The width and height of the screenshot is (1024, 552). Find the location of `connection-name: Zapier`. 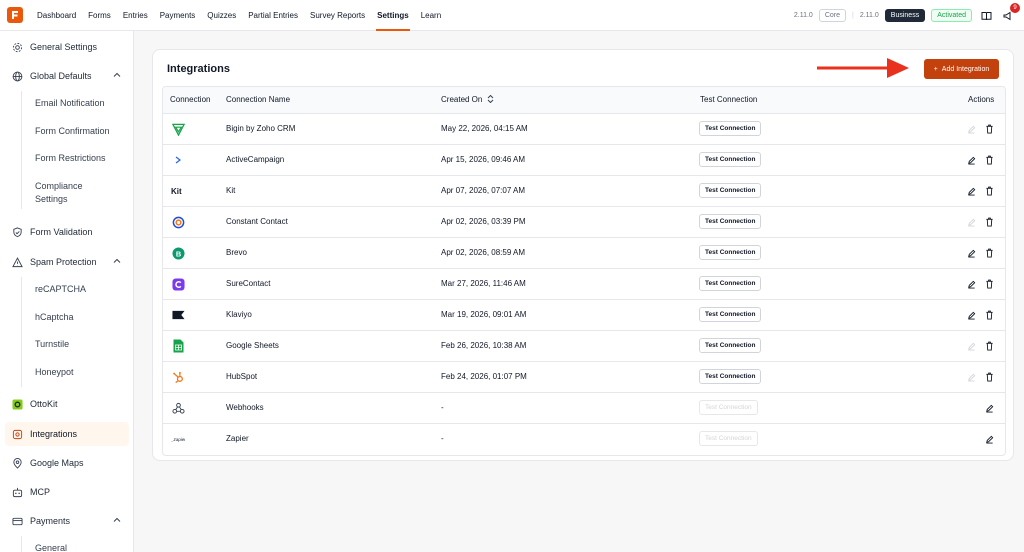

connection-name: Zapier is located at coordinates (237, 438).